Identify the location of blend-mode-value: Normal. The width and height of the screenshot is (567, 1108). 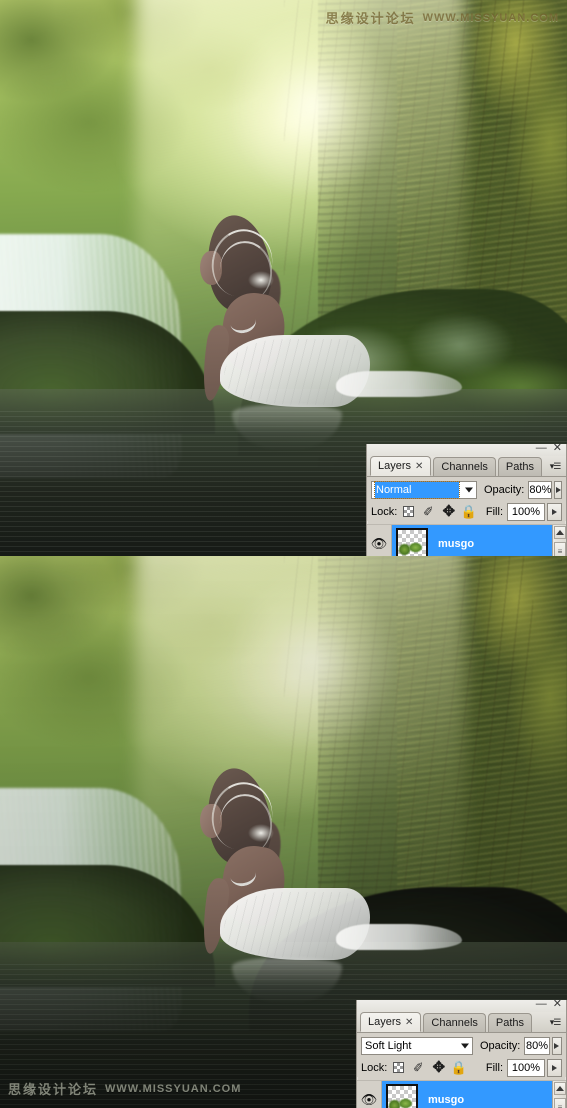
(417, 490).